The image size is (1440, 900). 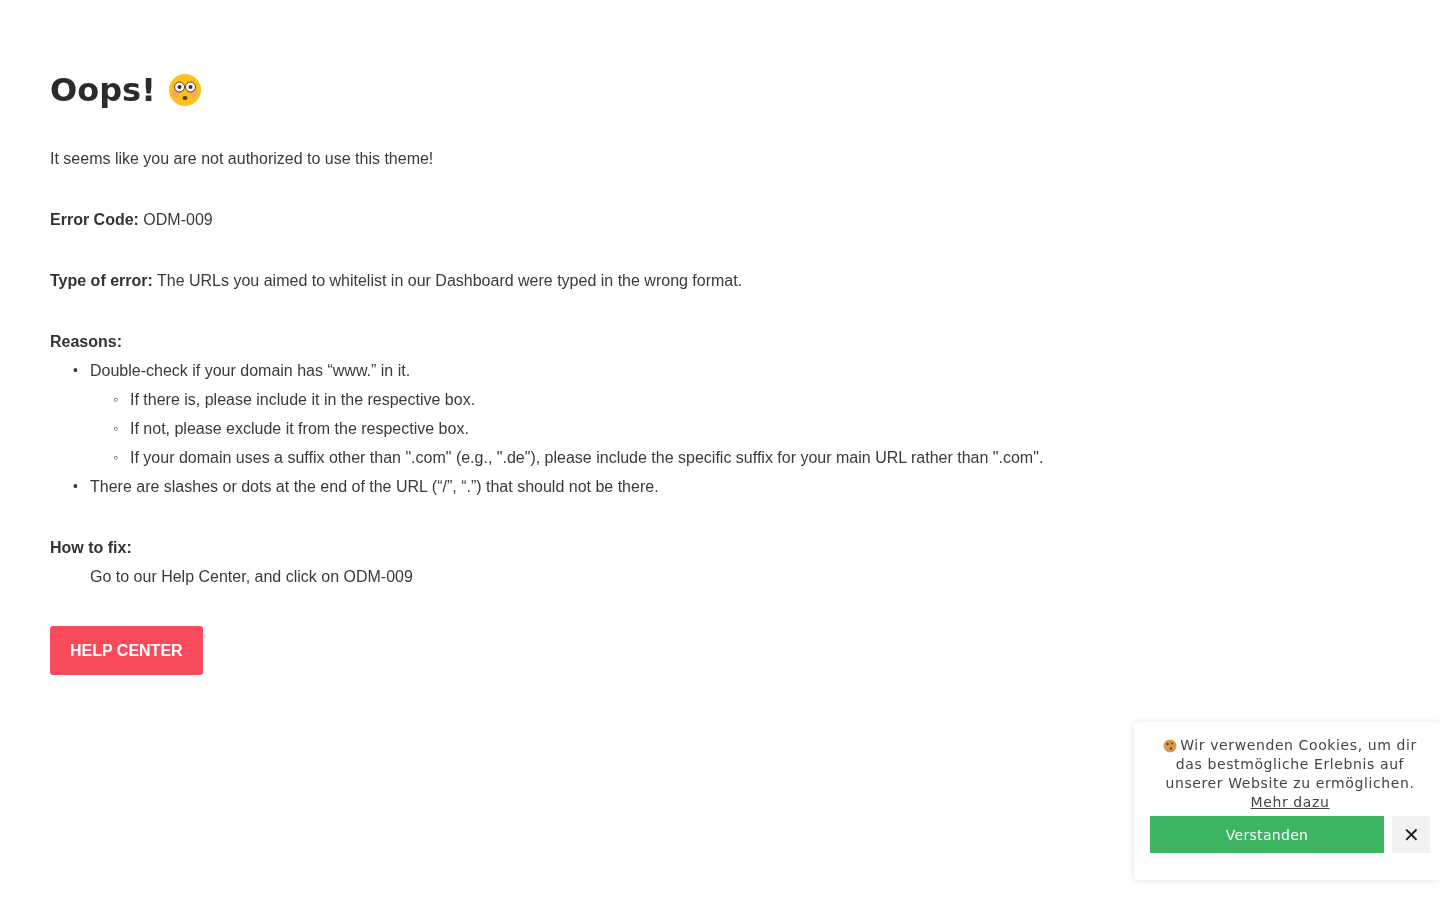 What do you see at coordinates (242, 159) in the screenshot?
I see `intro-text: It seems like you are not authorized to use this theme!` at bounding box center [242, 159].